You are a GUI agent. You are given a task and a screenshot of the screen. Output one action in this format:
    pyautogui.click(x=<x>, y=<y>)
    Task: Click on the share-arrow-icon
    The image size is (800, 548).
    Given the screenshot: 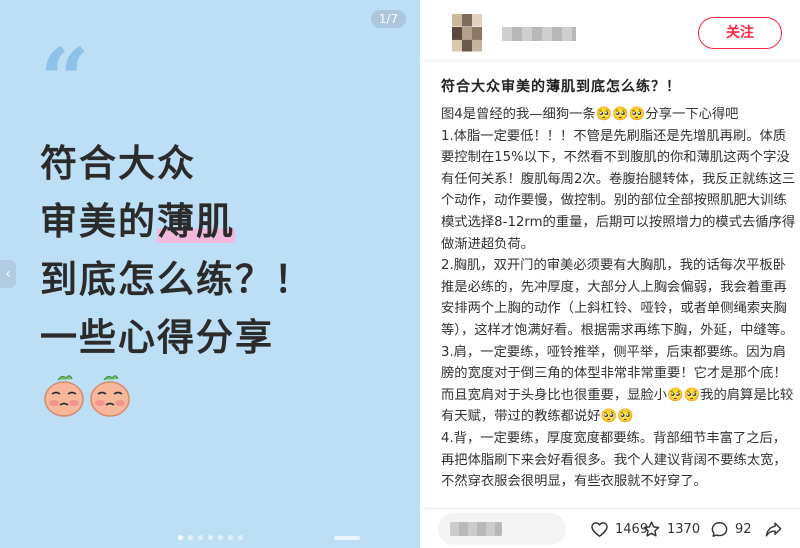 What is the action you would take?
    pyautogui.click(x=773, y=529)
    